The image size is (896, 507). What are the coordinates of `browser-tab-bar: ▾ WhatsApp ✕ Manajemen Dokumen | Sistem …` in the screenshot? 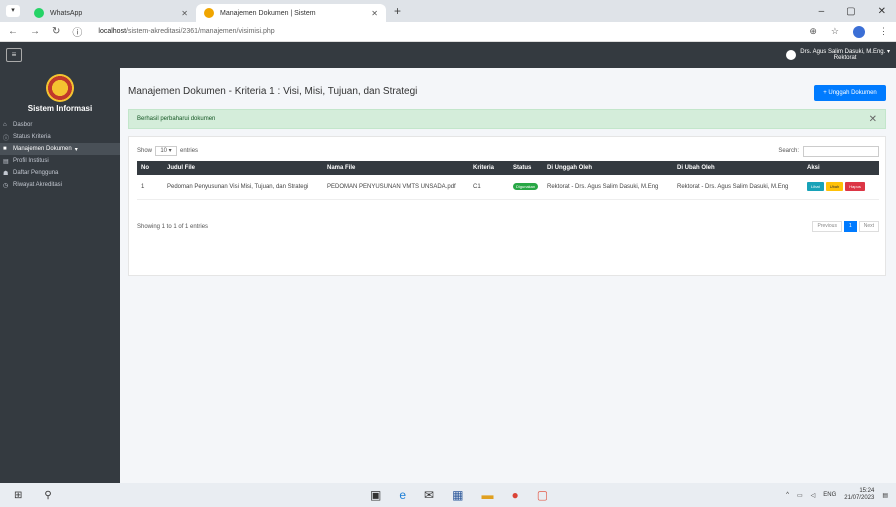 It's located at (448, 11).